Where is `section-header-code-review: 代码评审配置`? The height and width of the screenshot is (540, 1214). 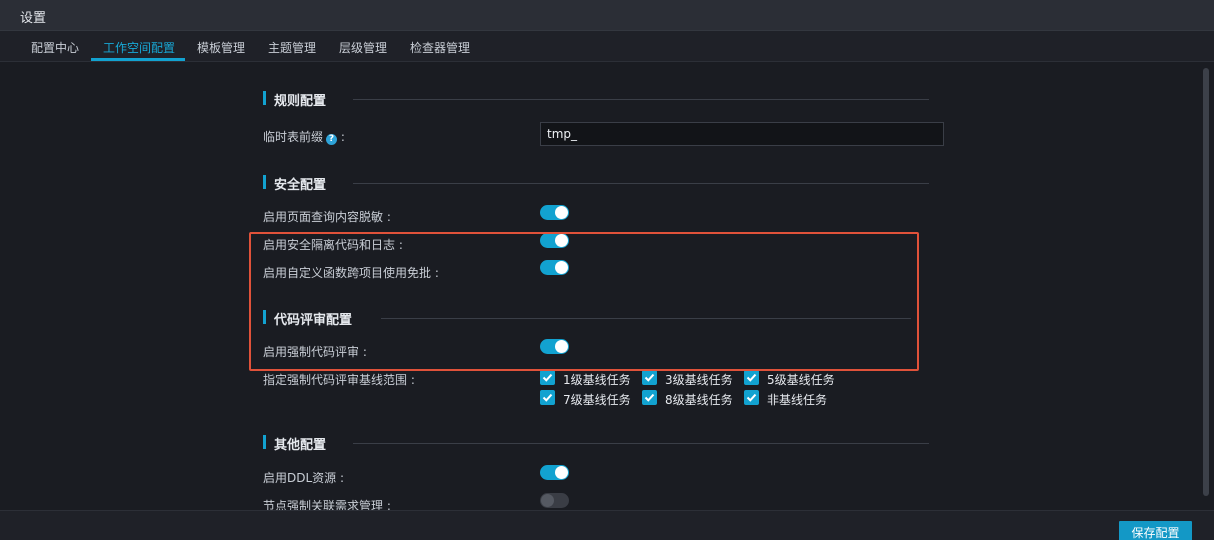
section-header-code-review: 代码评审配置 is located at coordinates (587, 318).